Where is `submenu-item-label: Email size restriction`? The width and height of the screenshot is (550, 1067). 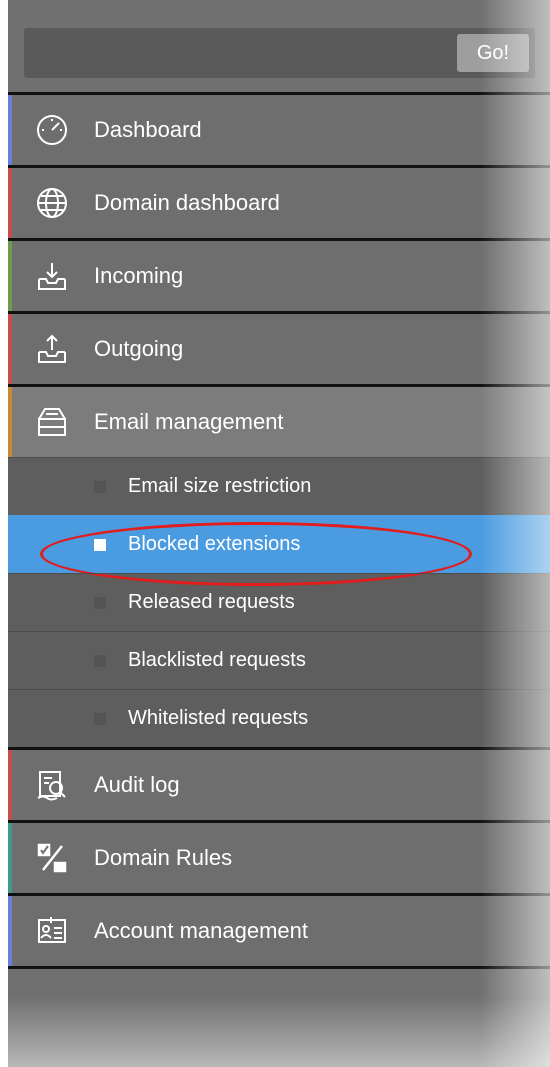 submenu-item-label: Email size restriction is located at coordinates (220, 486).